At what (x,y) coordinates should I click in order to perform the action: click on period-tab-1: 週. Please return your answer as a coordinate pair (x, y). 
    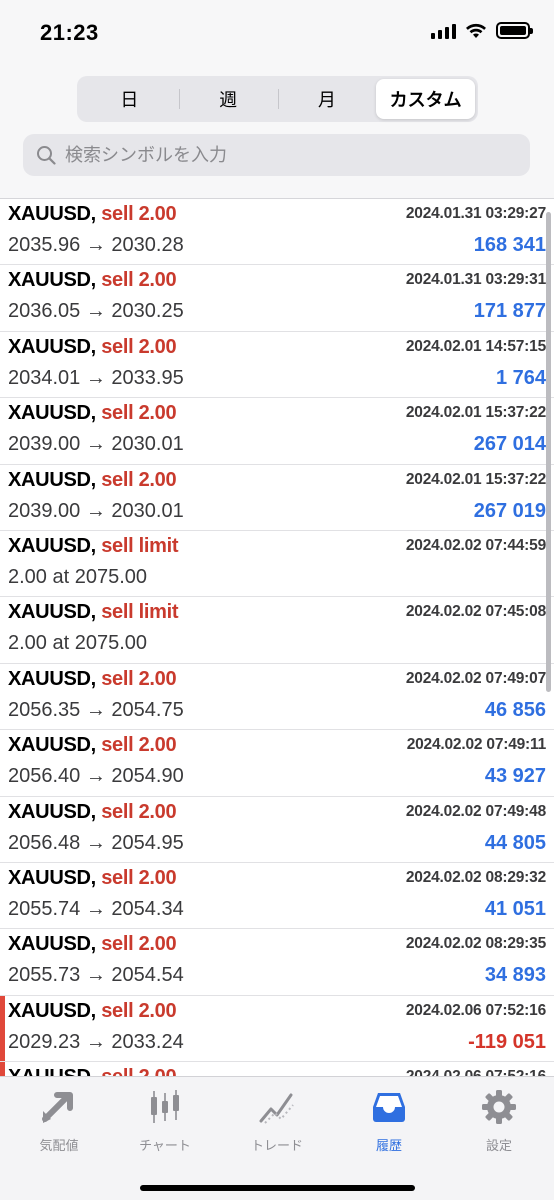
    Looking at the image, I should click on (228, 99).